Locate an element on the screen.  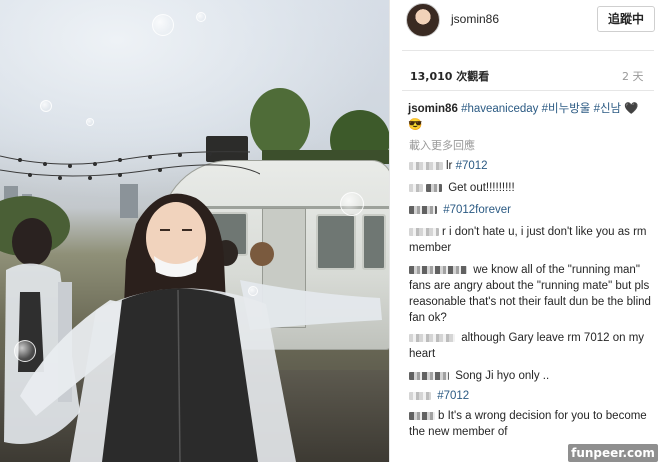
comment: Song Ji hyo only .. is located at coordinates (532, 376).